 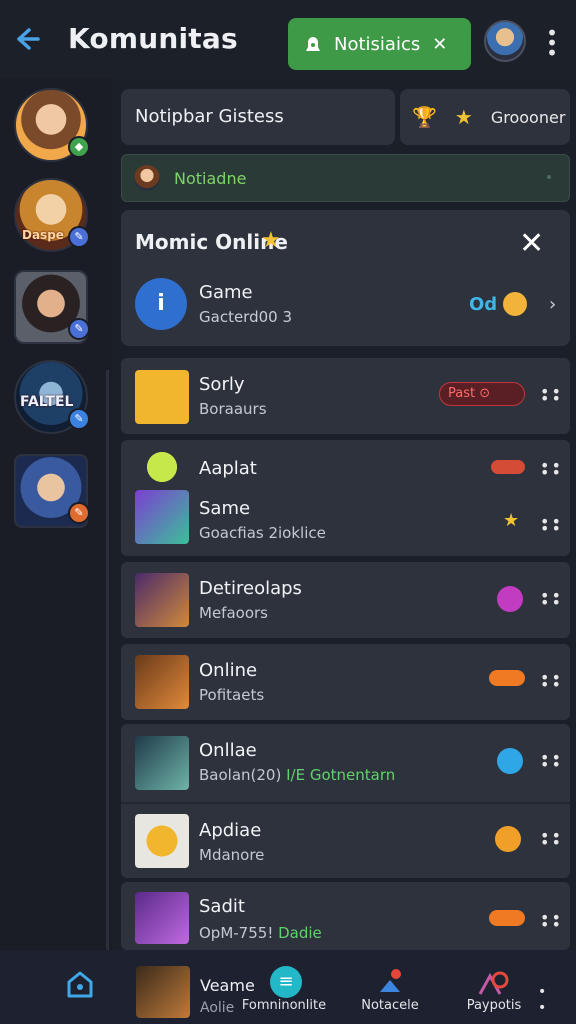 I want to click on game-subtitle: Gacterd00 3, so click(x=245, y=317).